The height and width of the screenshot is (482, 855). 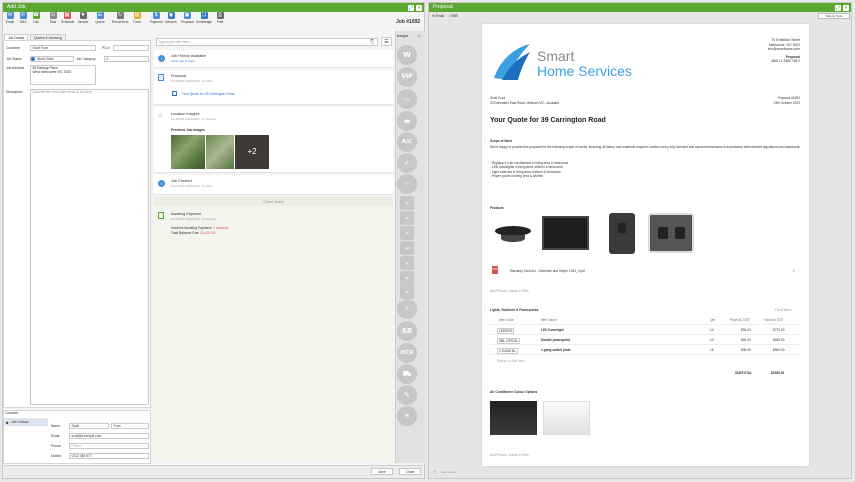 I want to click on badge-sign: ✎, so click(x=407, y=395).